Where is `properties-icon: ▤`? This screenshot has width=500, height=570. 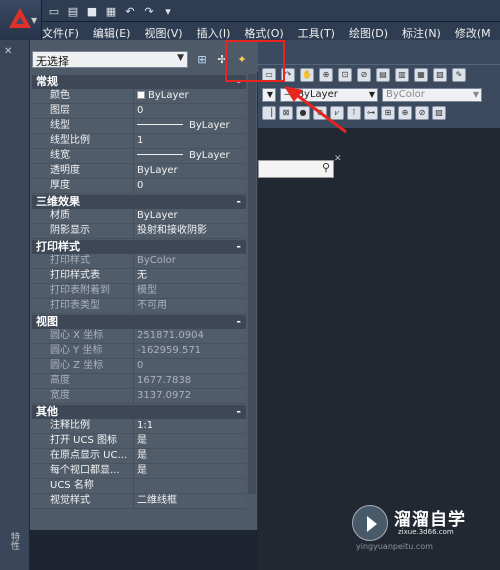
properties-icon: ▤ is located at coordinates (383, 75).